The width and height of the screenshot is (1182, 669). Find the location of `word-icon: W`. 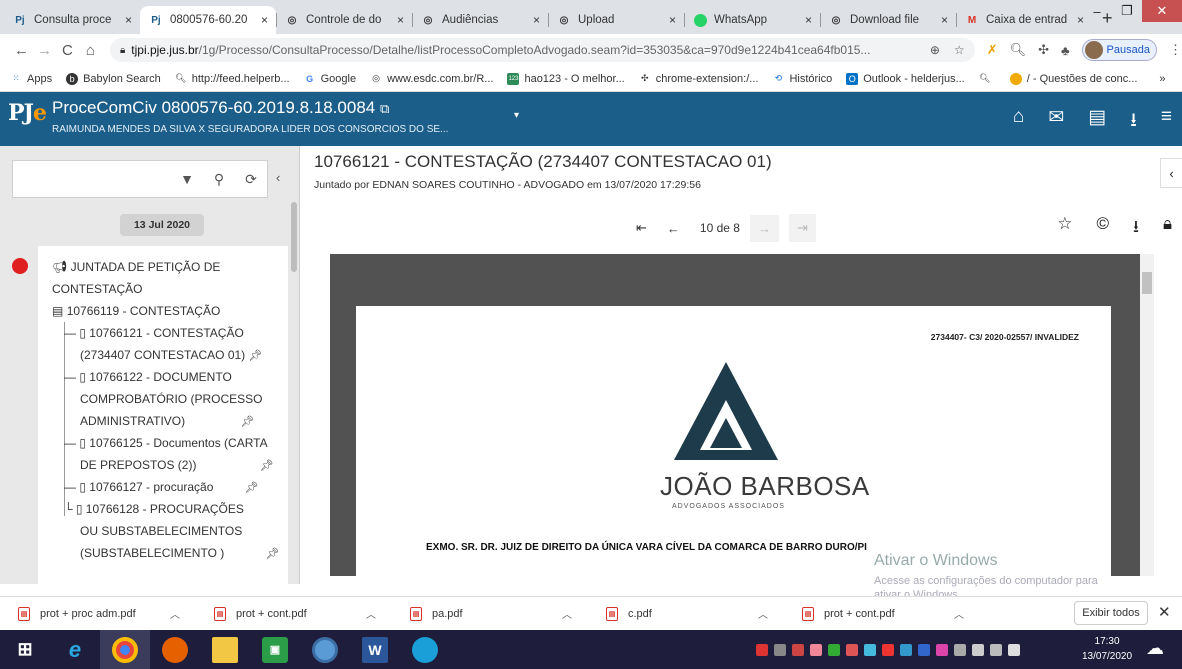

word-icon: W is located at coordinates (375, 649).